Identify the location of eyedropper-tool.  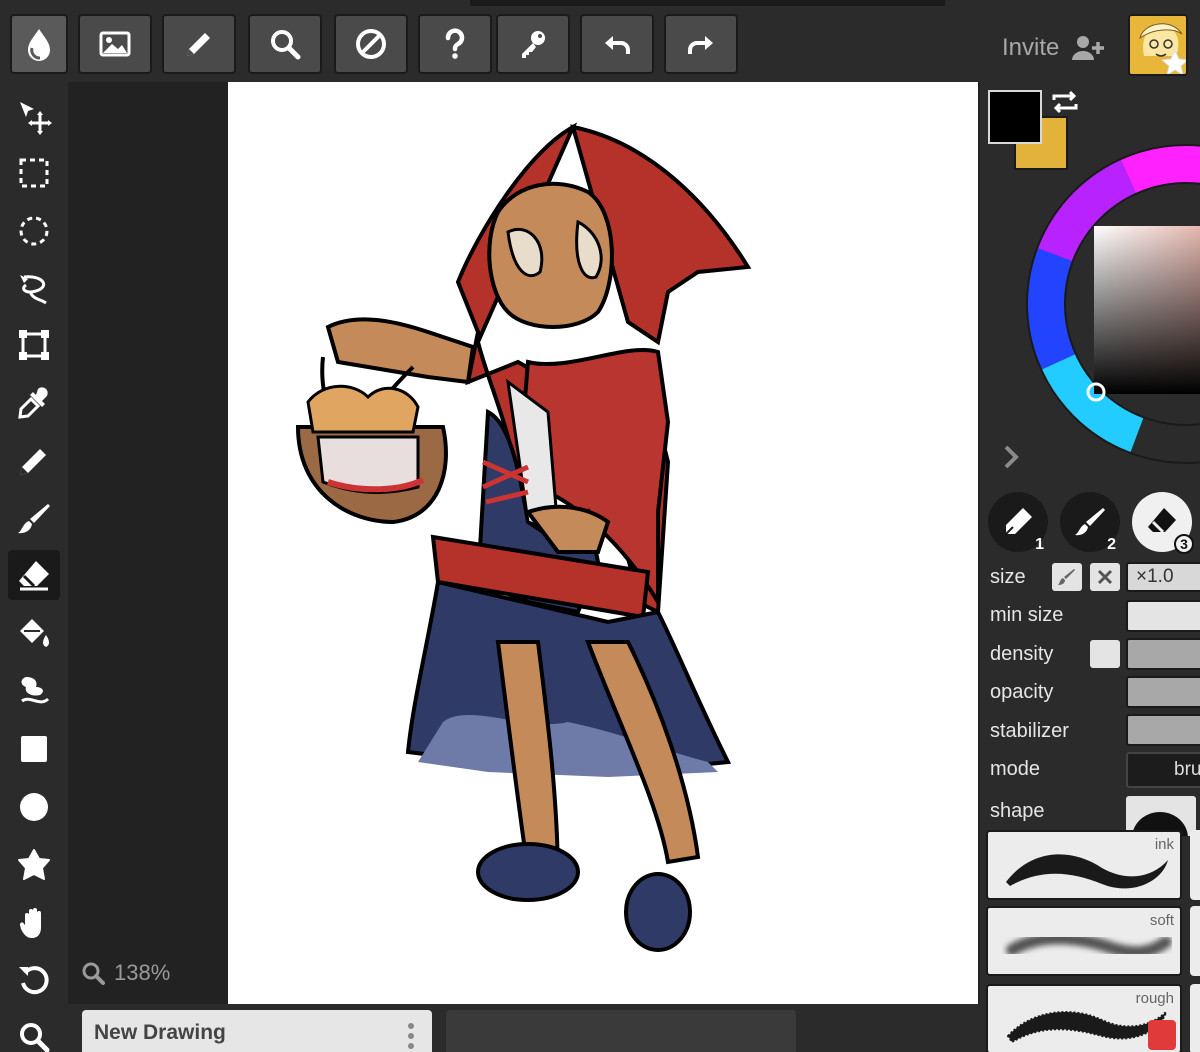
(34, 403).